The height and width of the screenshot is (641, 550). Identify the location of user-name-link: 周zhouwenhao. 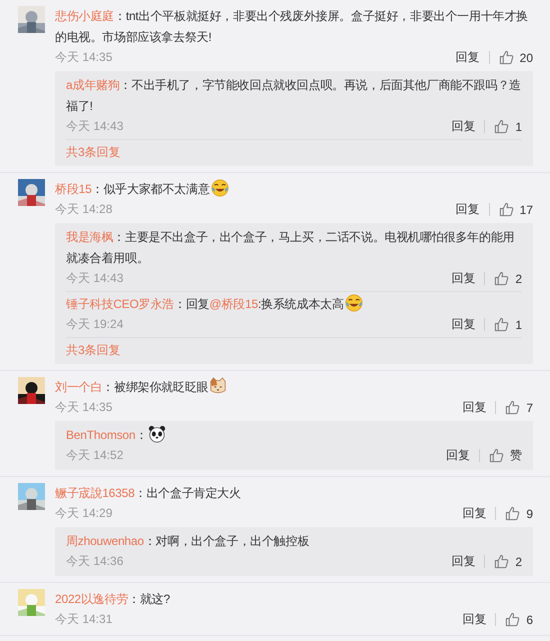
(105, 541).